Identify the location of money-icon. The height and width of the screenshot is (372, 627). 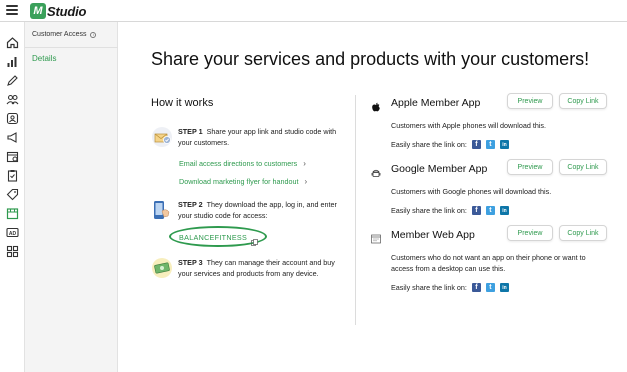
(162, 268).